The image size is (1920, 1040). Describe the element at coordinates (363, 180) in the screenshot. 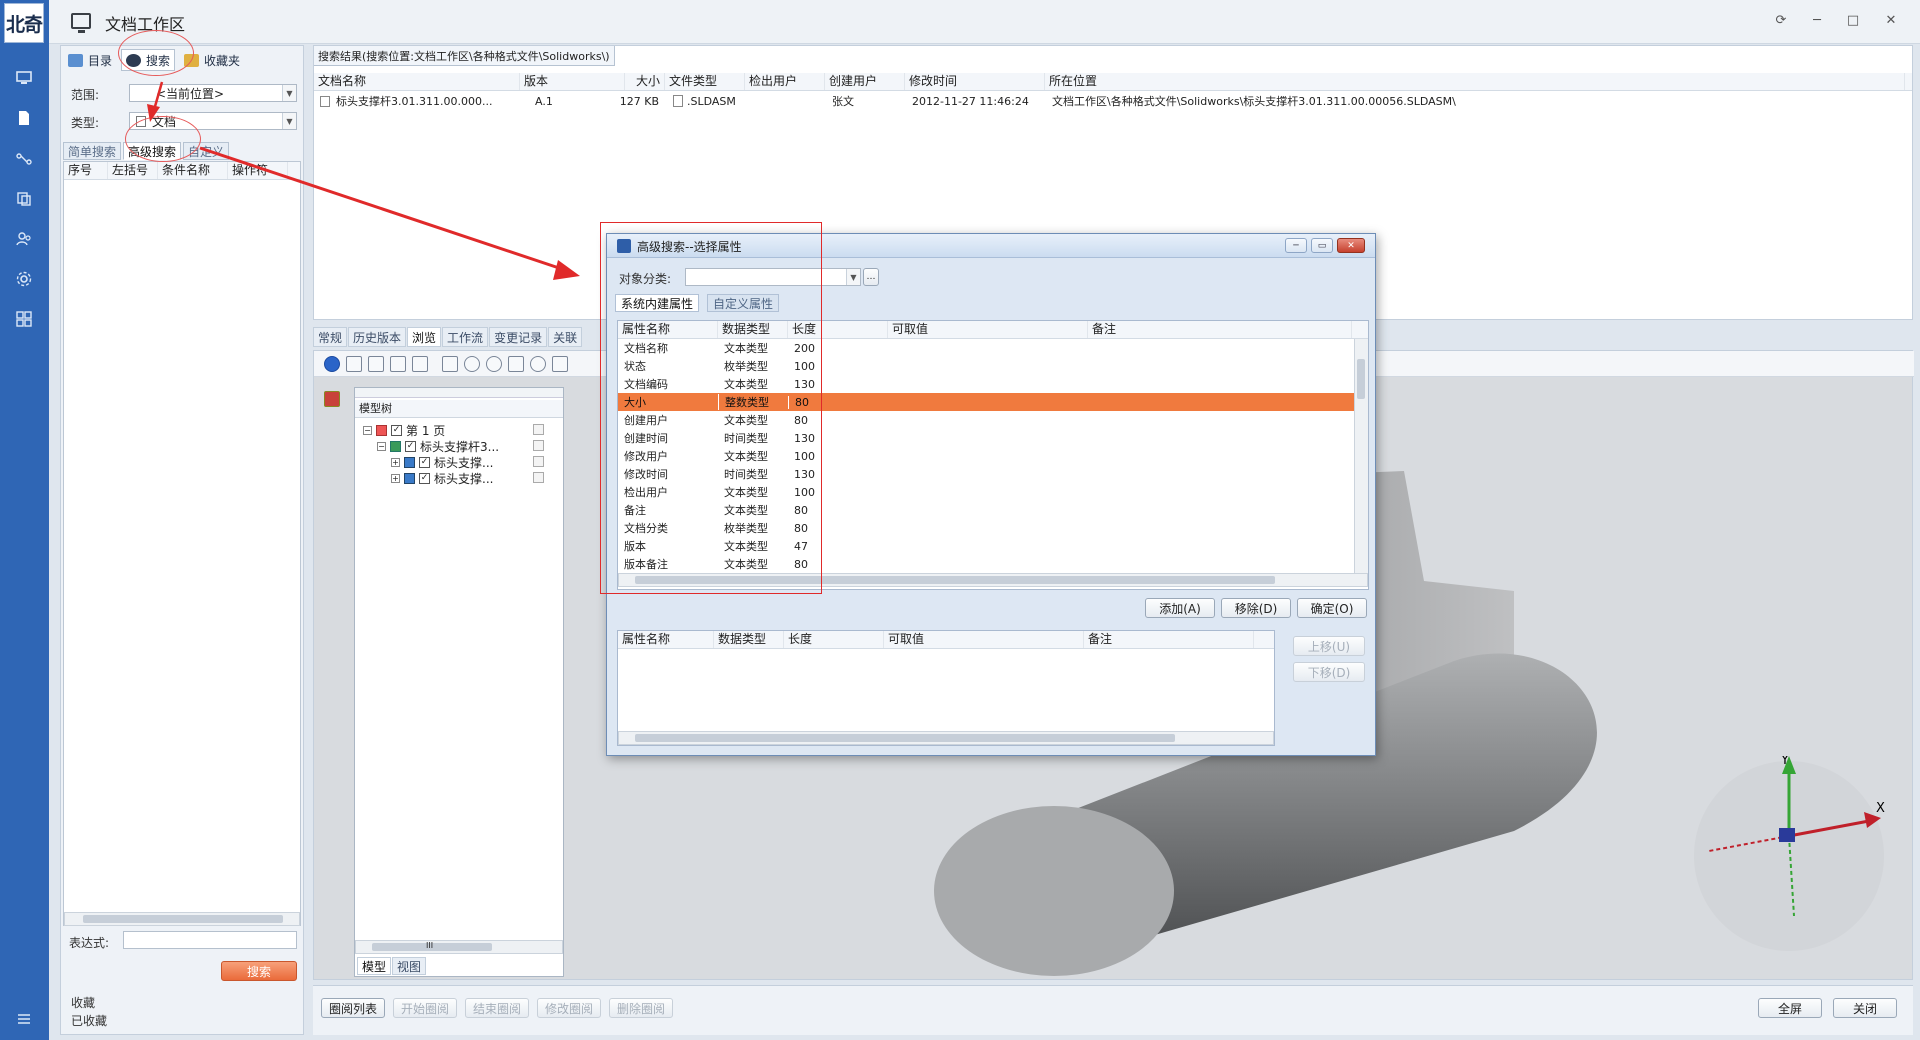

I see `annotation-arrows` at that location.